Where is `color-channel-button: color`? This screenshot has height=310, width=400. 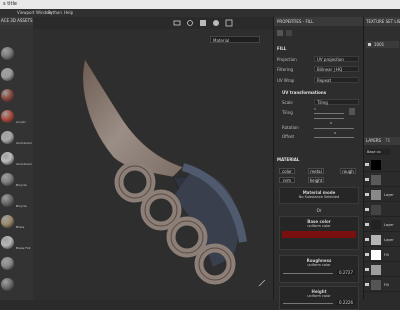 color-channel-button: color is located at coordinates (287, 171).